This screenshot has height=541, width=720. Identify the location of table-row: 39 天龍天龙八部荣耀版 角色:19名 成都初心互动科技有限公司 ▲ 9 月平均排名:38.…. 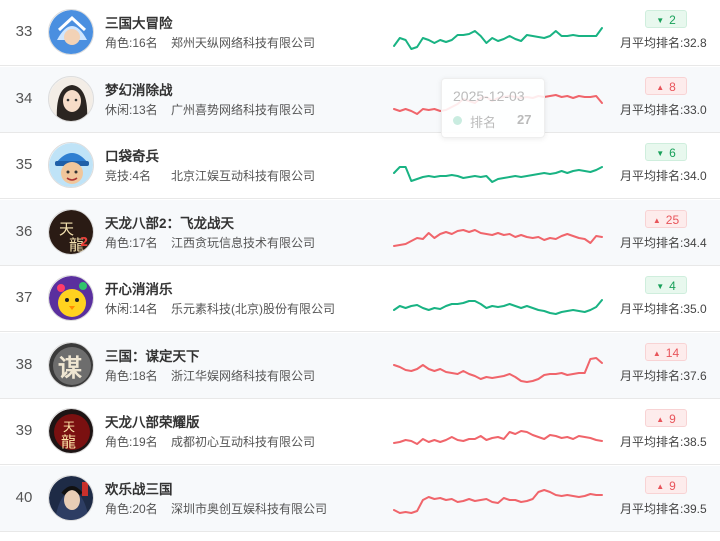
(360, 432).